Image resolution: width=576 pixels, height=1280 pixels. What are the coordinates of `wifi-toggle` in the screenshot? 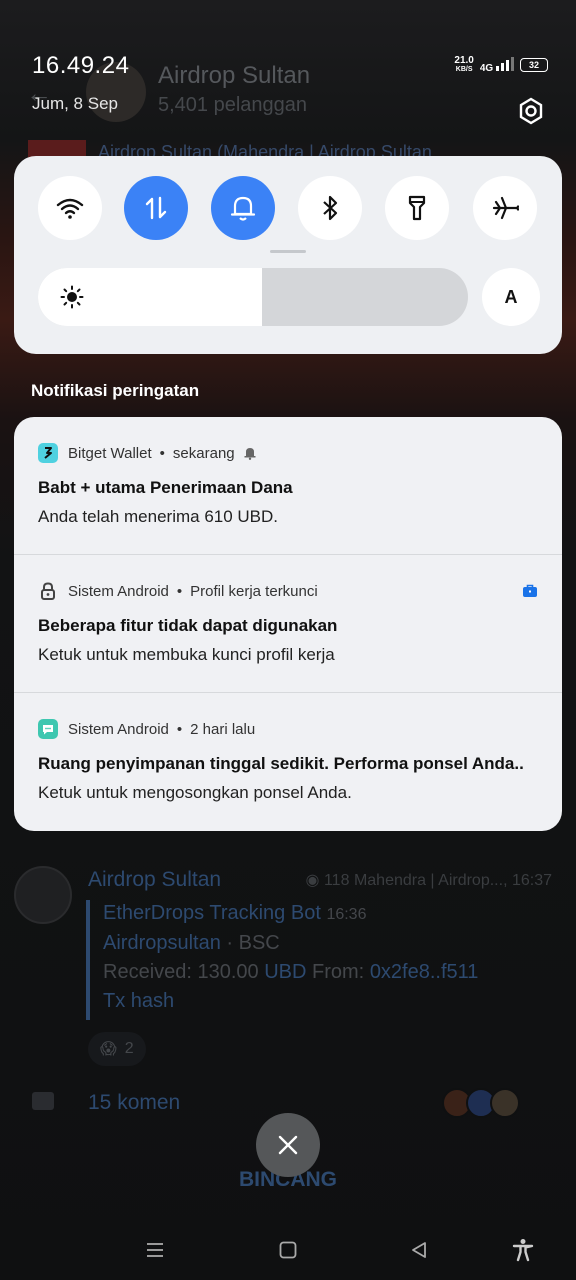 It's located at (70, 208).